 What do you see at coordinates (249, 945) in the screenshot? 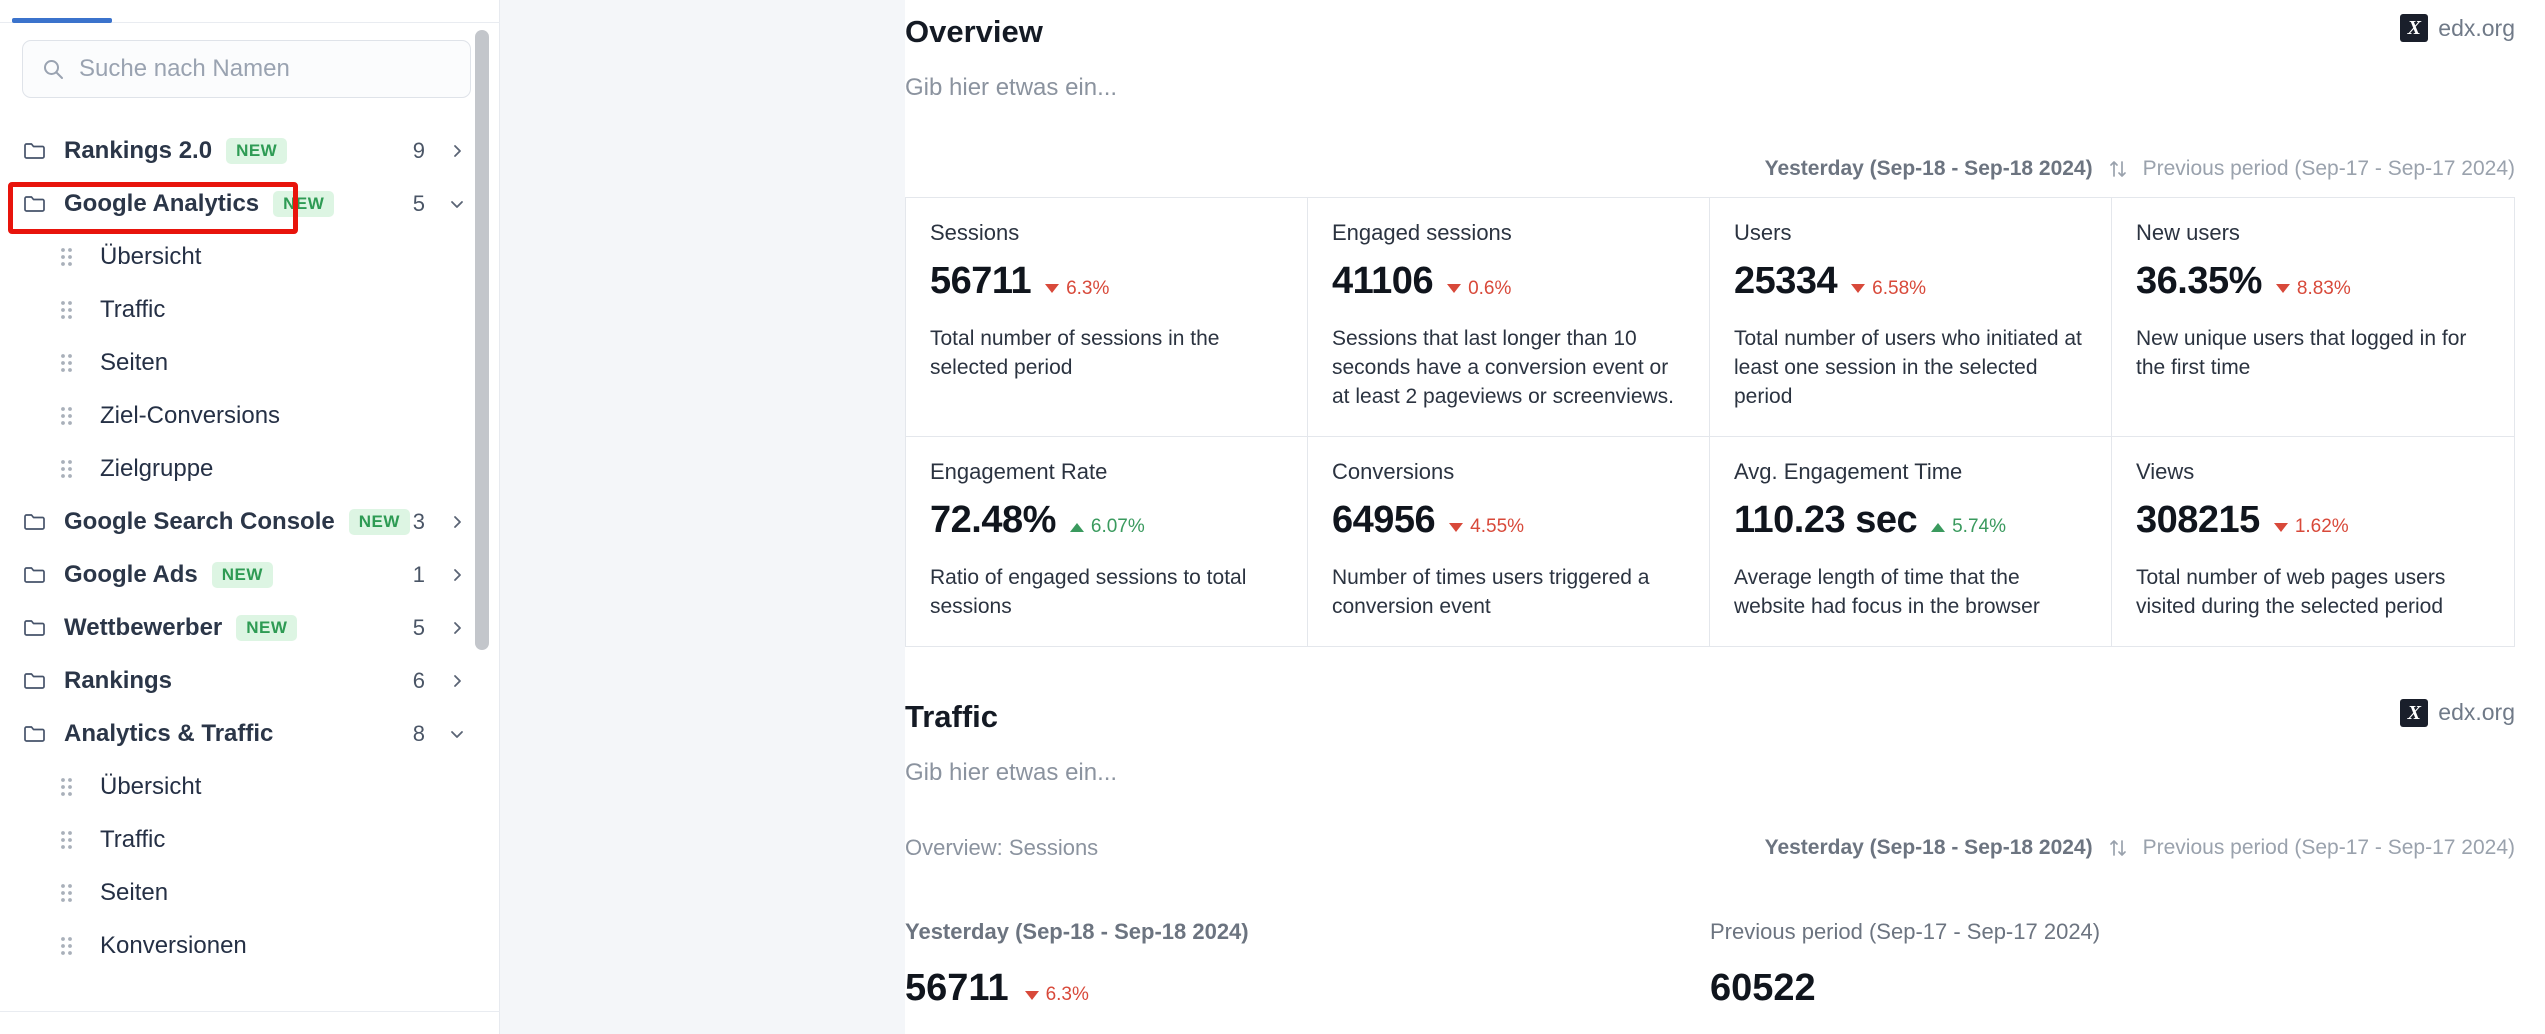
I see `sidebar-item-konversionen: Konversionen` at bounding box center [249, 945].